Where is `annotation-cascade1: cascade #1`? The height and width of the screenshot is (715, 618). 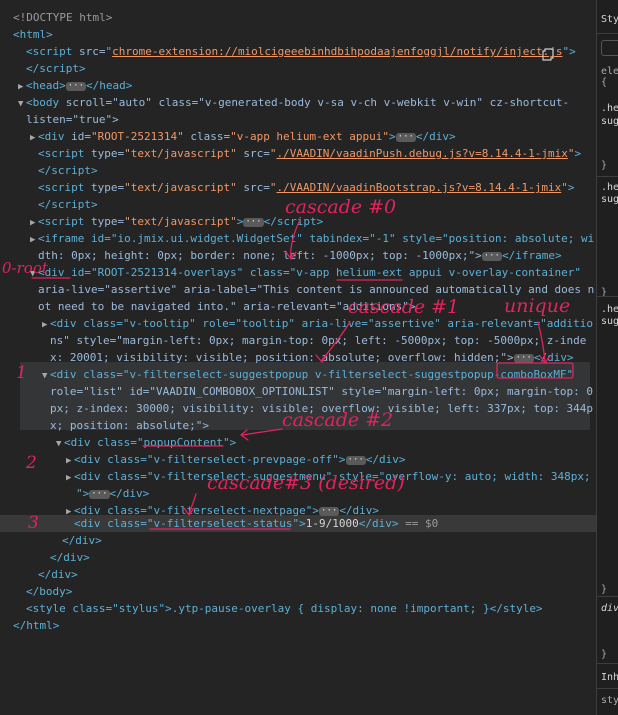
annotation-cascade1: cascade #1 is located at coordinates (404, 307).